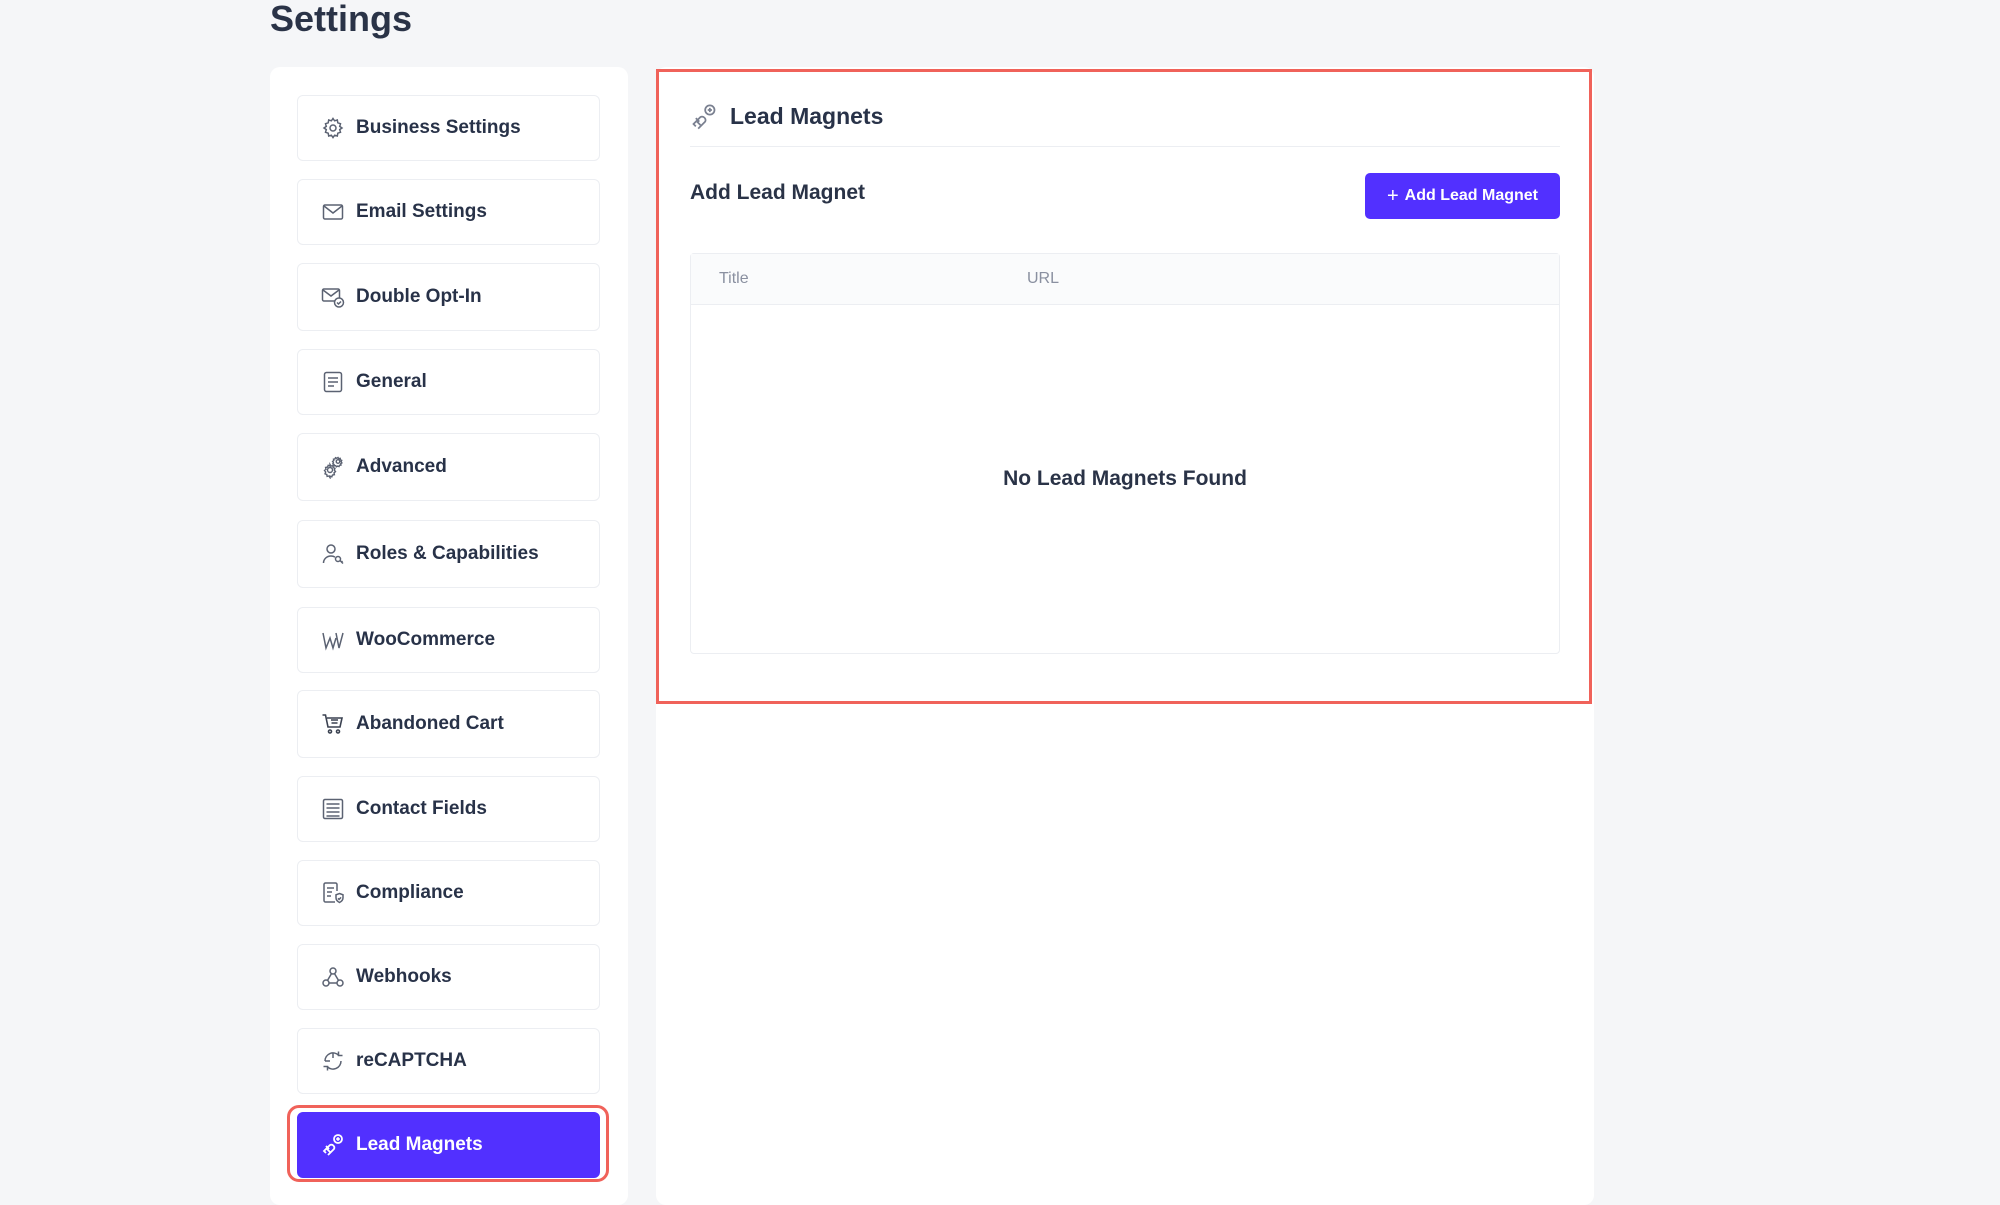 The width and height of the screenshot is (2000, 1205). Describe the element at coordinates (426, 639) in the screenshot. I see `sidebar-item-label: WooCommerce` at that location.